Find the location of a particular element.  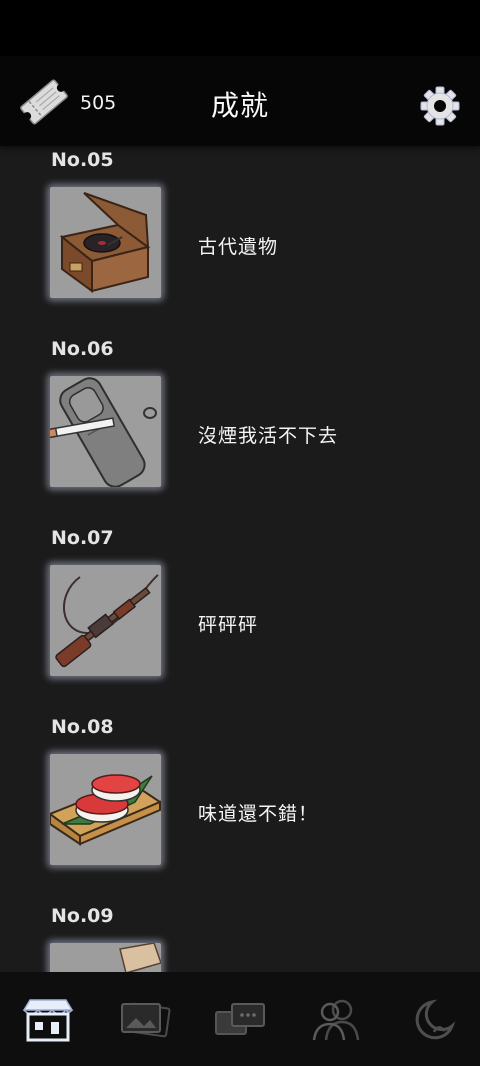

gear-icon is located at coordinates (440, 106).